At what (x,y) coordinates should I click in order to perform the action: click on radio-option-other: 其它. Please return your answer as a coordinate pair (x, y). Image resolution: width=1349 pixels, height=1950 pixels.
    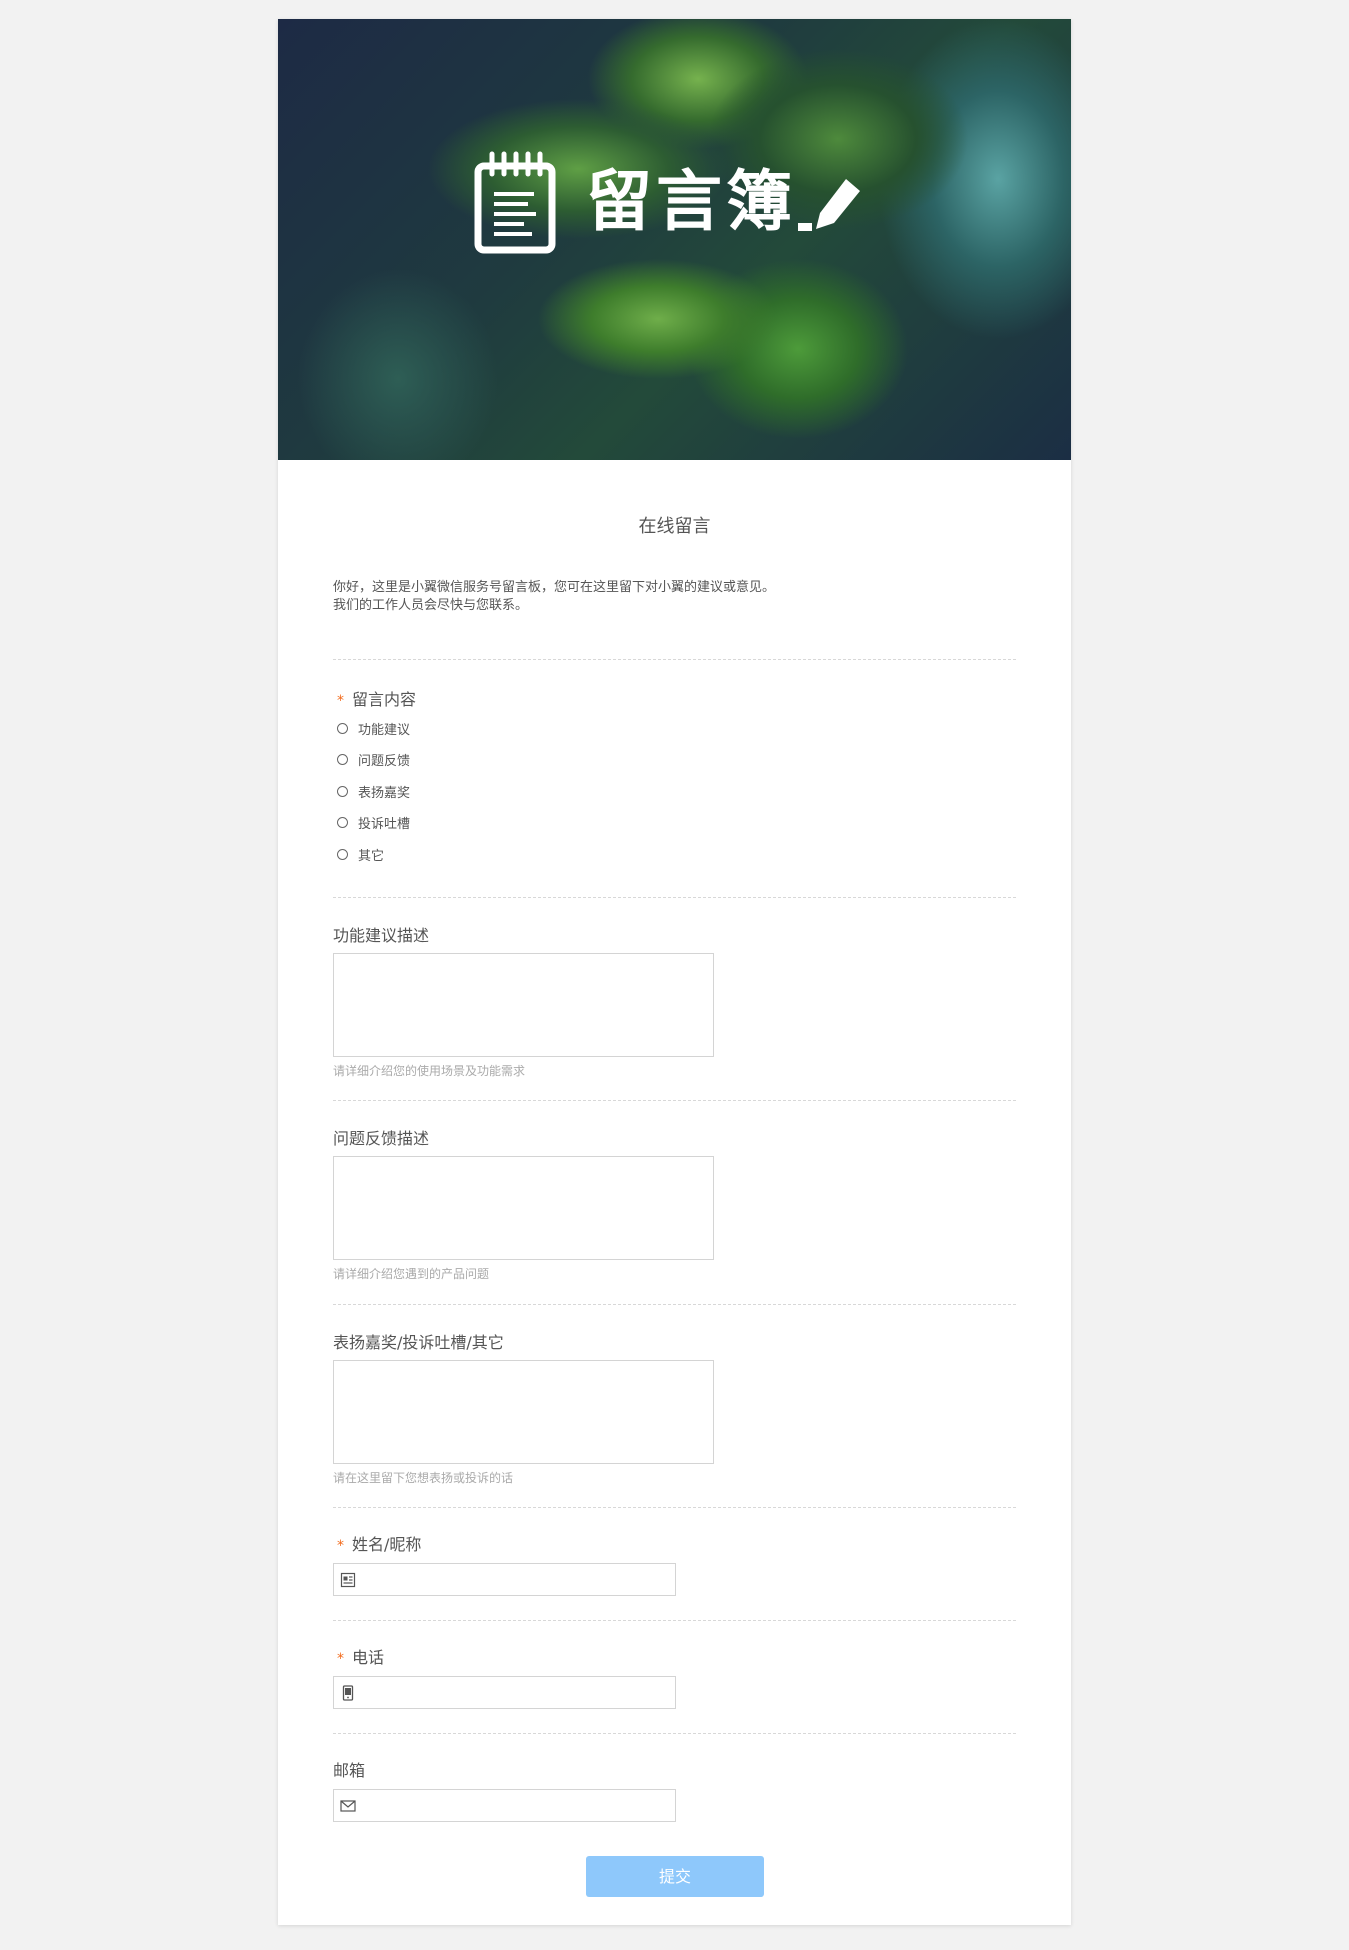
    Looking at the image, I should click on (360, 854).